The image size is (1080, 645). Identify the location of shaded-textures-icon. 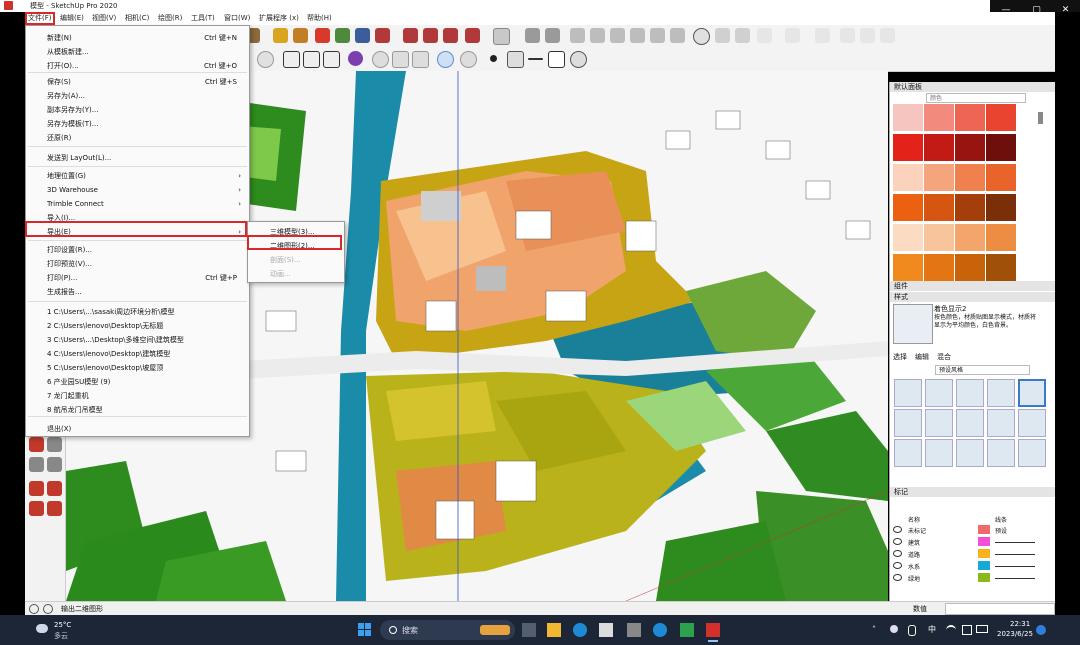
(637, 35).